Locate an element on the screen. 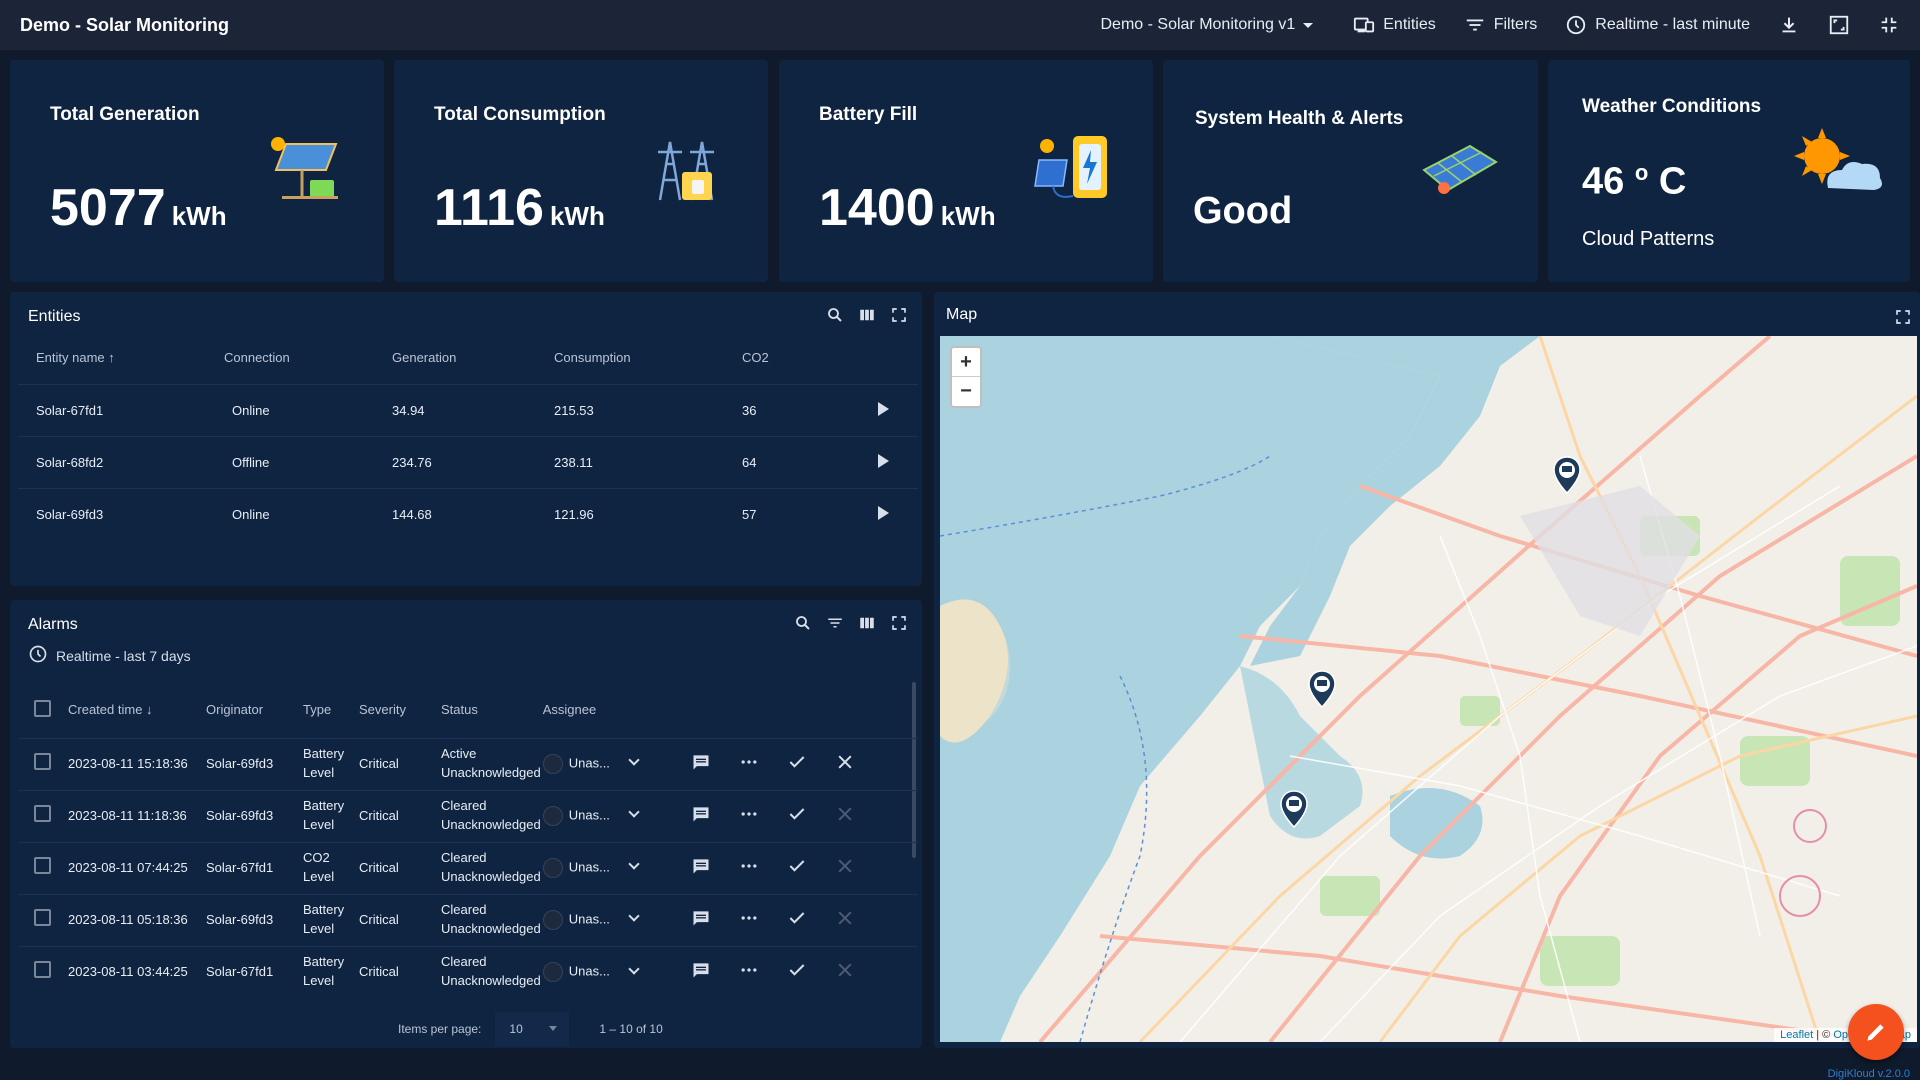 The height and width of the screenshot is (1080, 1920). card-value: 5077 kWh is located at coordinates (138, 208).